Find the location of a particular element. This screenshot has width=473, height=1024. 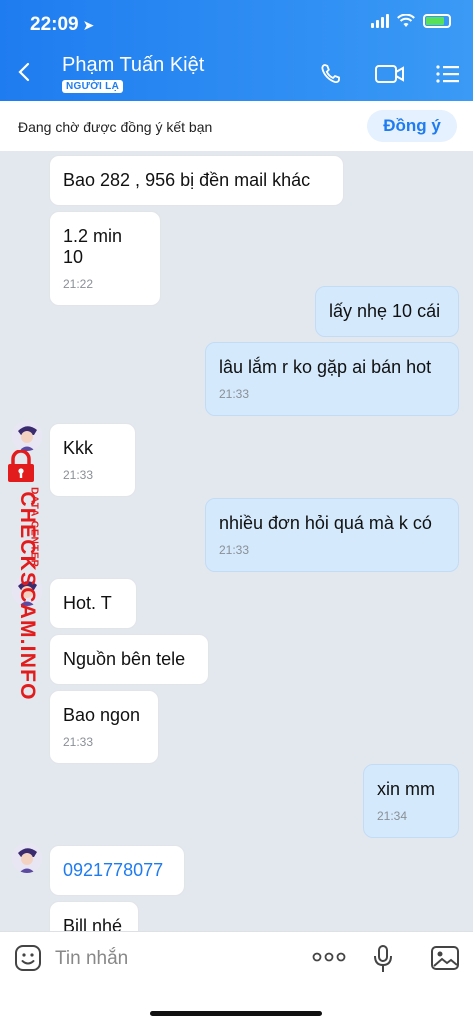

phone-call-icon is located at coordinates (332, 74).